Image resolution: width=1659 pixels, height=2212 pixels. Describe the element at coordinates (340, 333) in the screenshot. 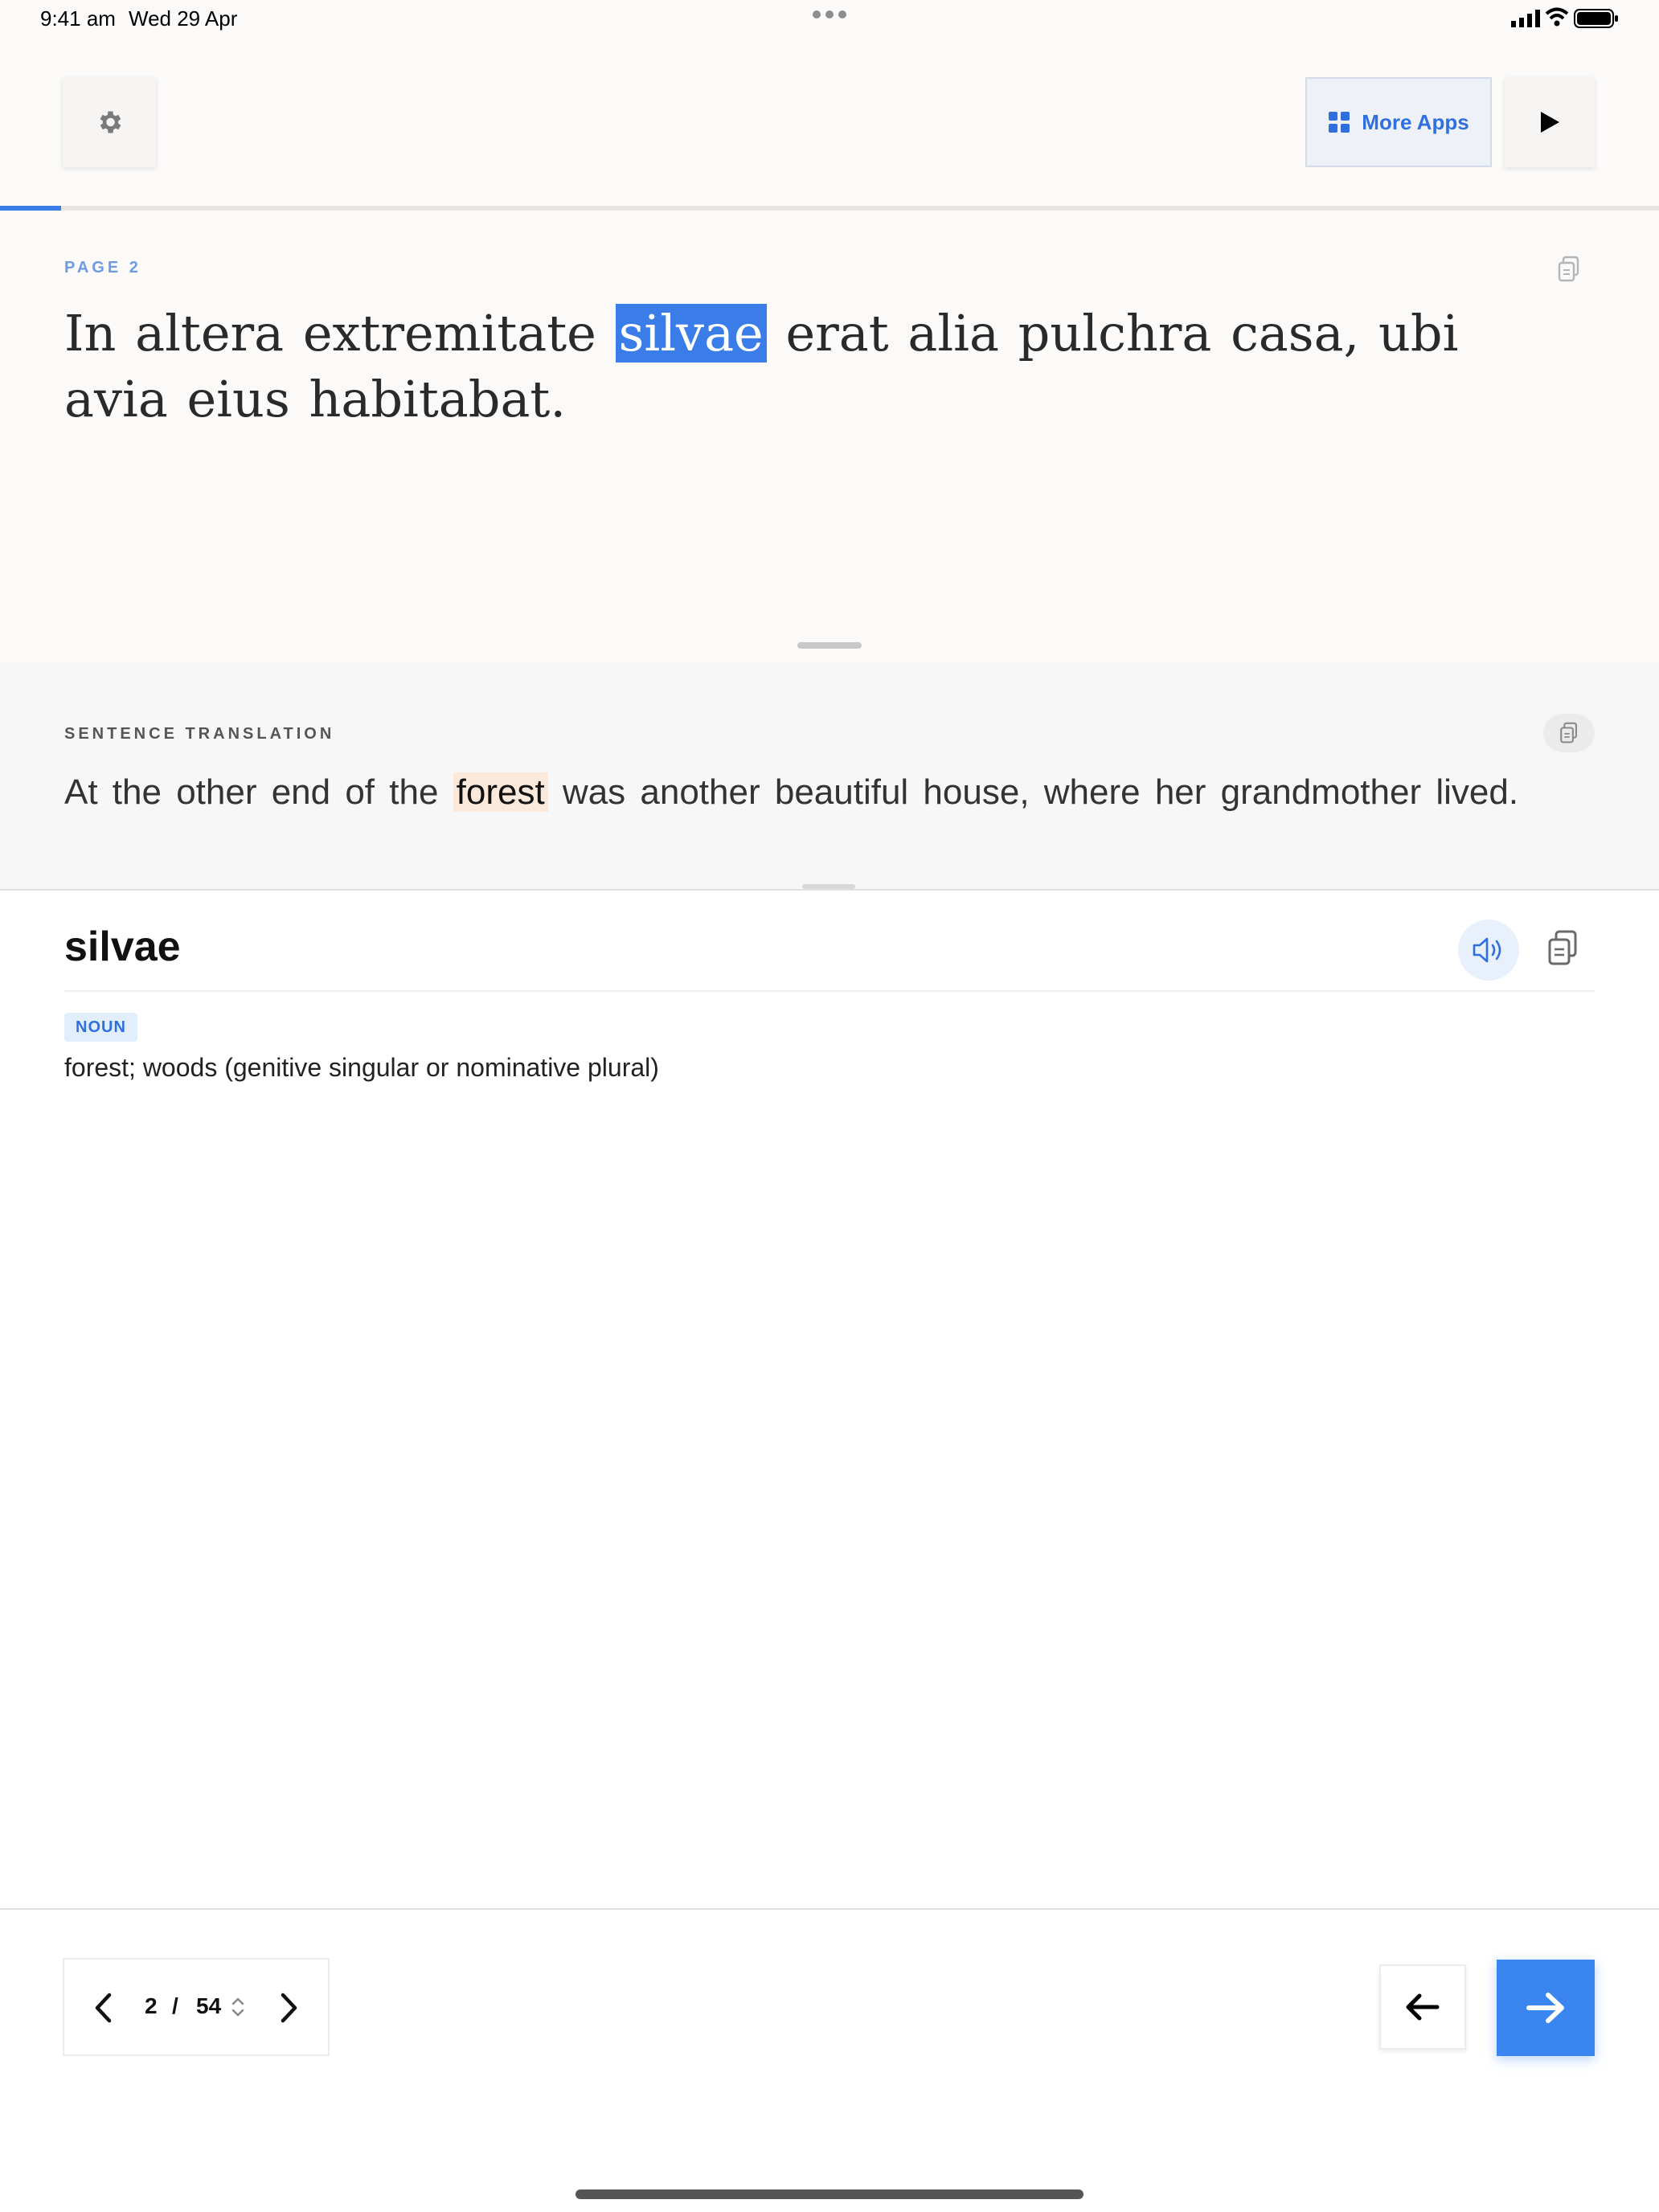

I see `latin-text-before: In altera extremitate` at that location.